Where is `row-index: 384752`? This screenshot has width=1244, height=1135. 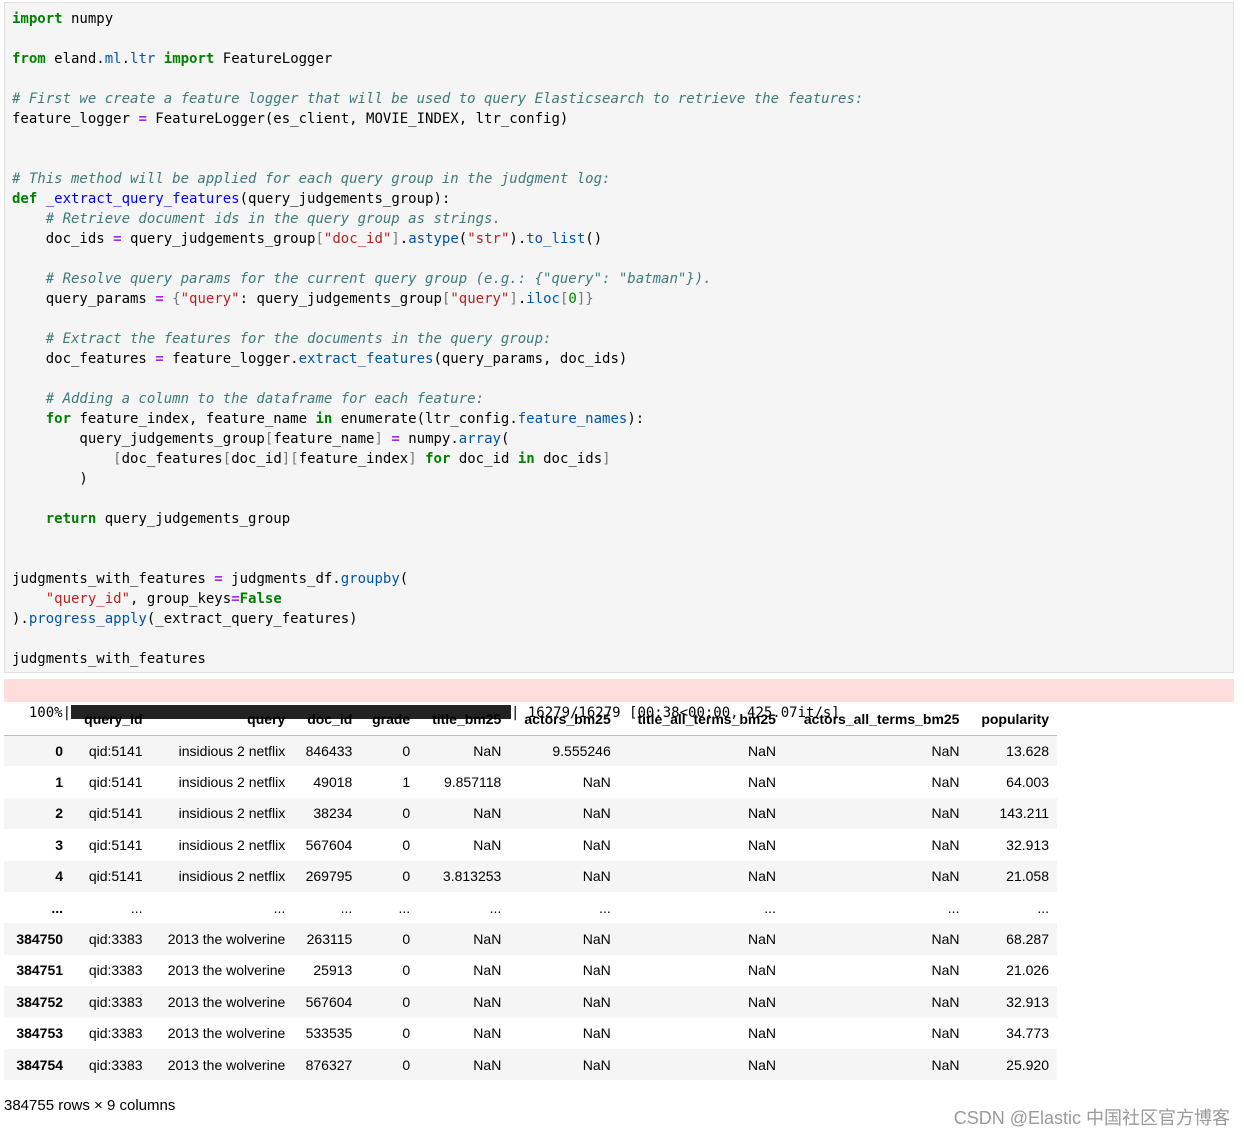 row-index: 384752 is located at coordinates (40, 1001).